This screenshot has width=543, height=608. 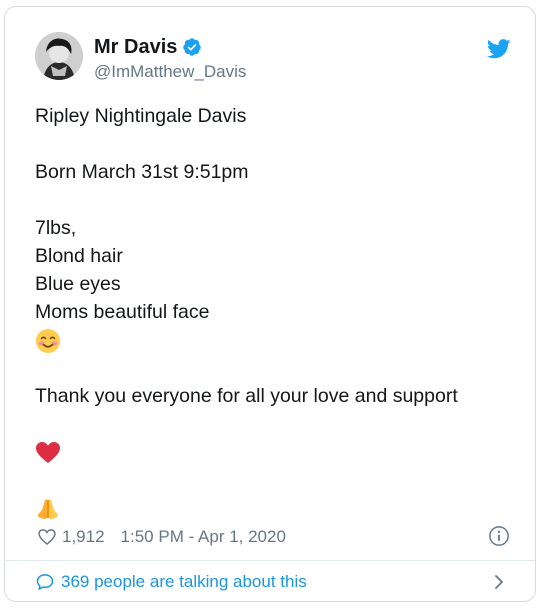 What do you see at coordinates (48, 452) in the screenshot?
I see `red-heart-emoji` at bounding box center [48, 452].